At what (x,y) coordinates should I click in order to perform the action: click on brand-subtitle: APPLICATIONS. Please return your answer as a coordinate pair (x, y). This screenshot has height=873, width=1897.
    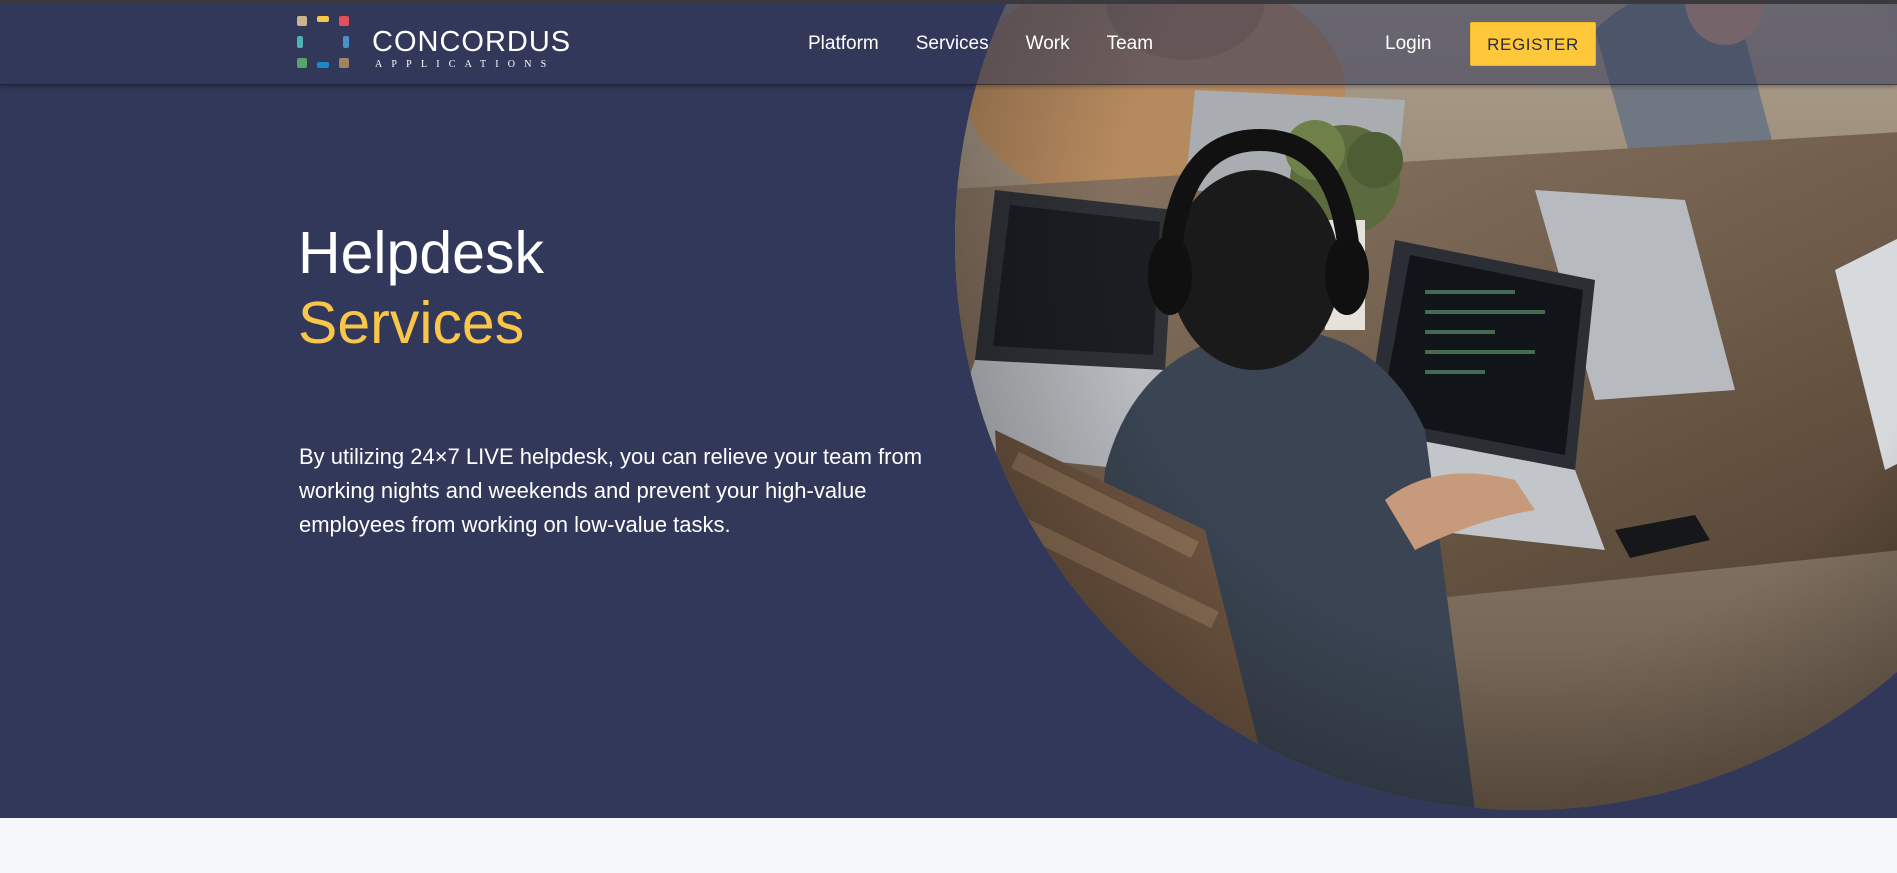
    Looking at the image, I should click on (465, 64).